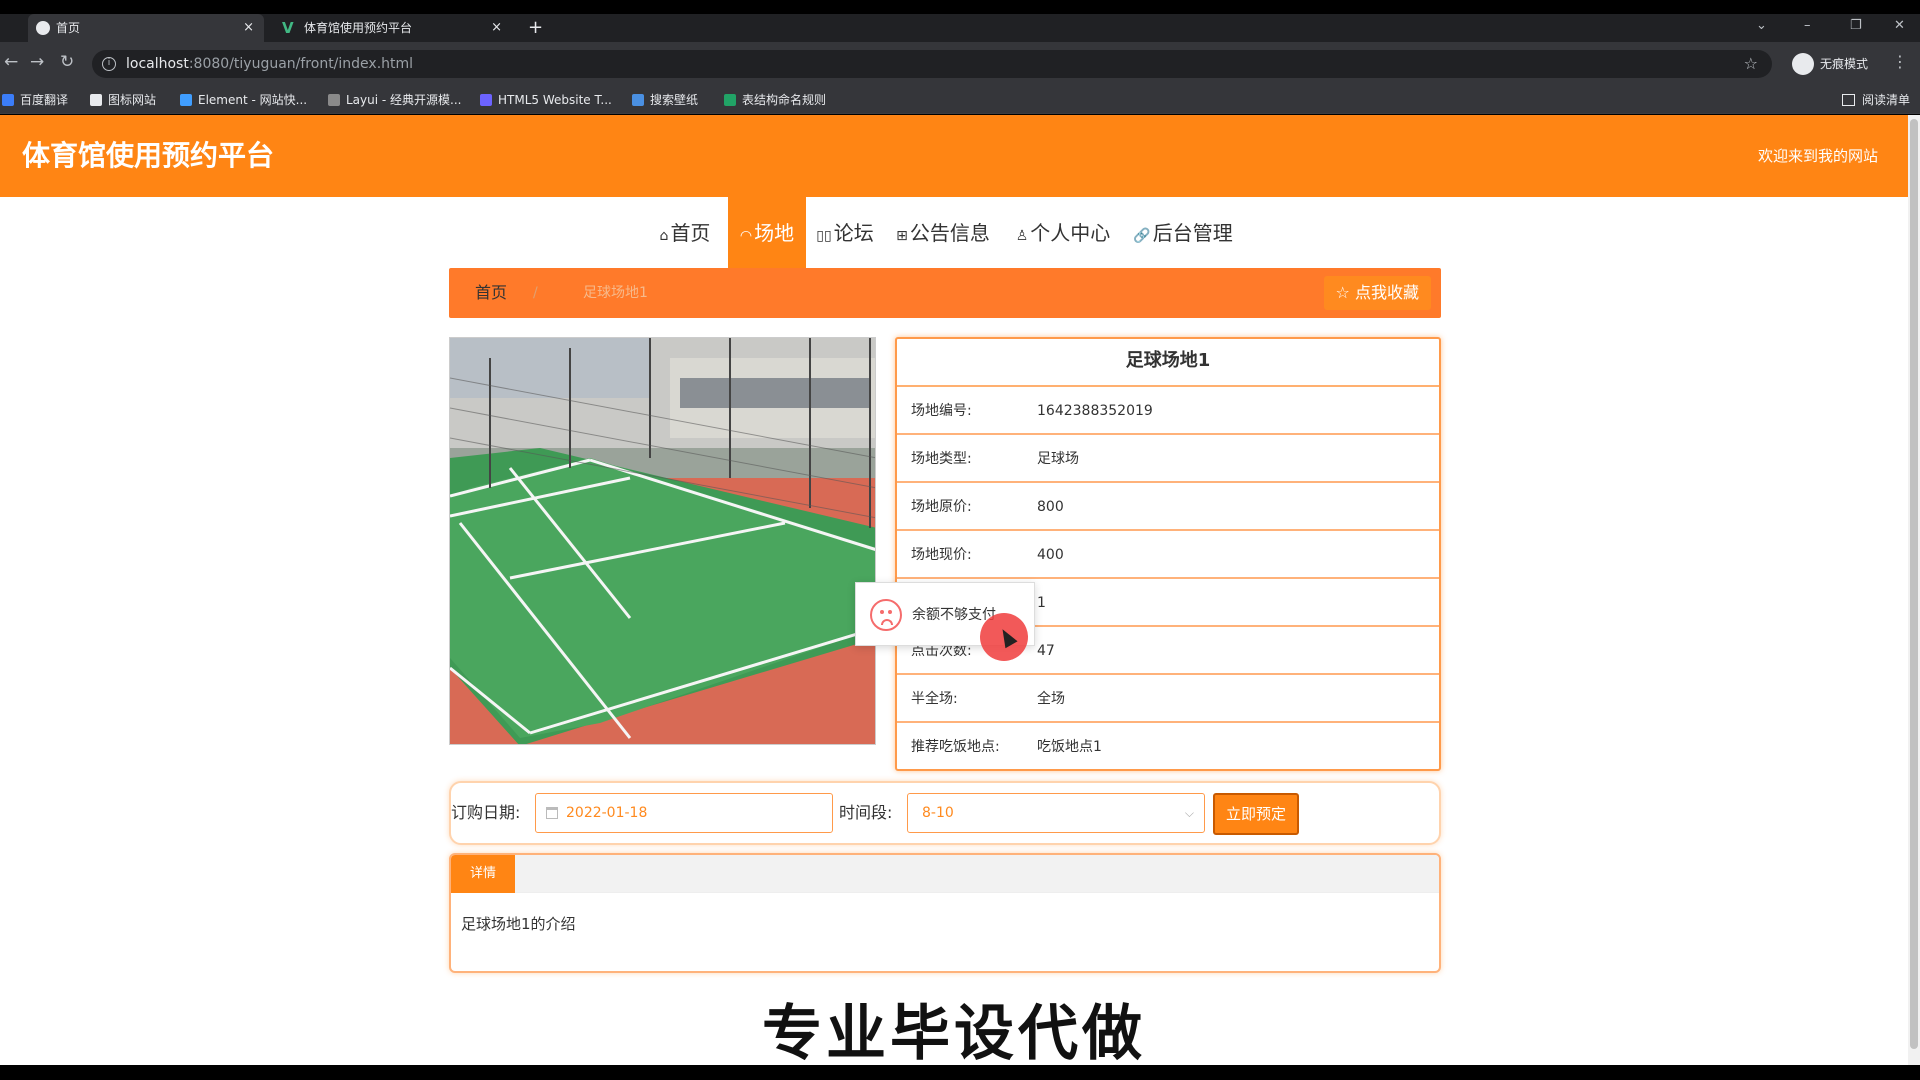  What do you see at coordinates (941, 555) in the screenshot?
I see `info-label: 场地现价:` at bounding box center [941, 555].